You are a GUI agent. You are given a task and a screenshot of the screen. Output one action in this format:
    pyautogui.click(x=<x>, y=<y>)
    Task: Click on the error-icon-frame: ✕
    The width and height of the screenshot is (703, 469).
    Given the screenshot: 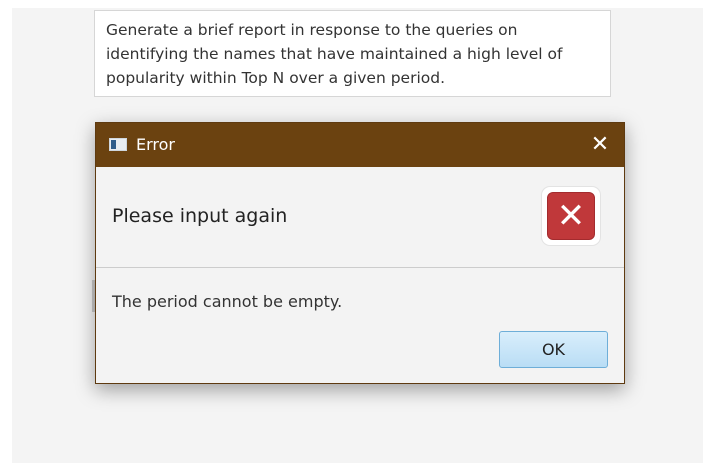 What is the action you would take?
    pyautogui.click(x=571, y=216)
    